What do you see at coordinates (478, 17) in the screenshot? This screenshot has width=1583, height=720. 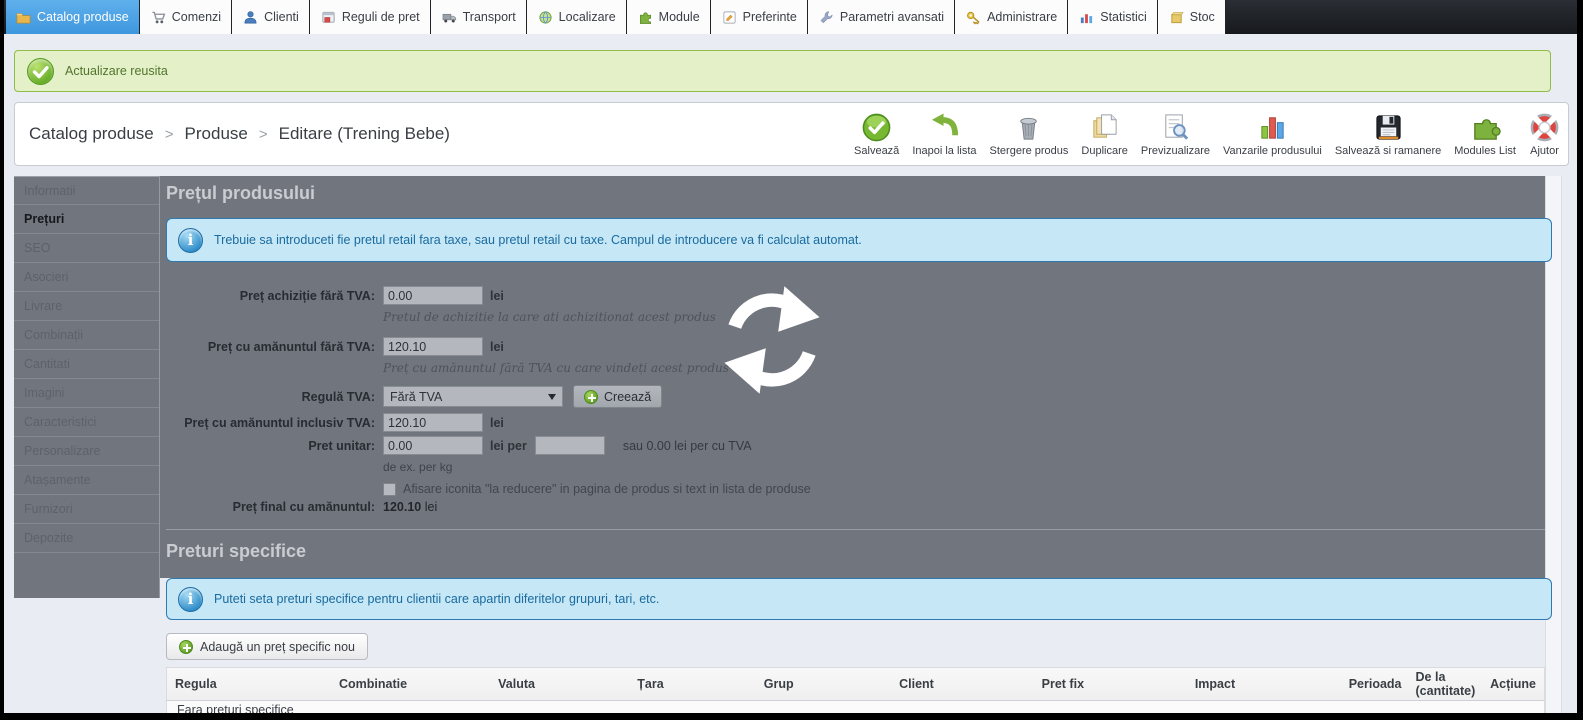 I see `tab-transport: Transport` at bounding box center [478, 17].